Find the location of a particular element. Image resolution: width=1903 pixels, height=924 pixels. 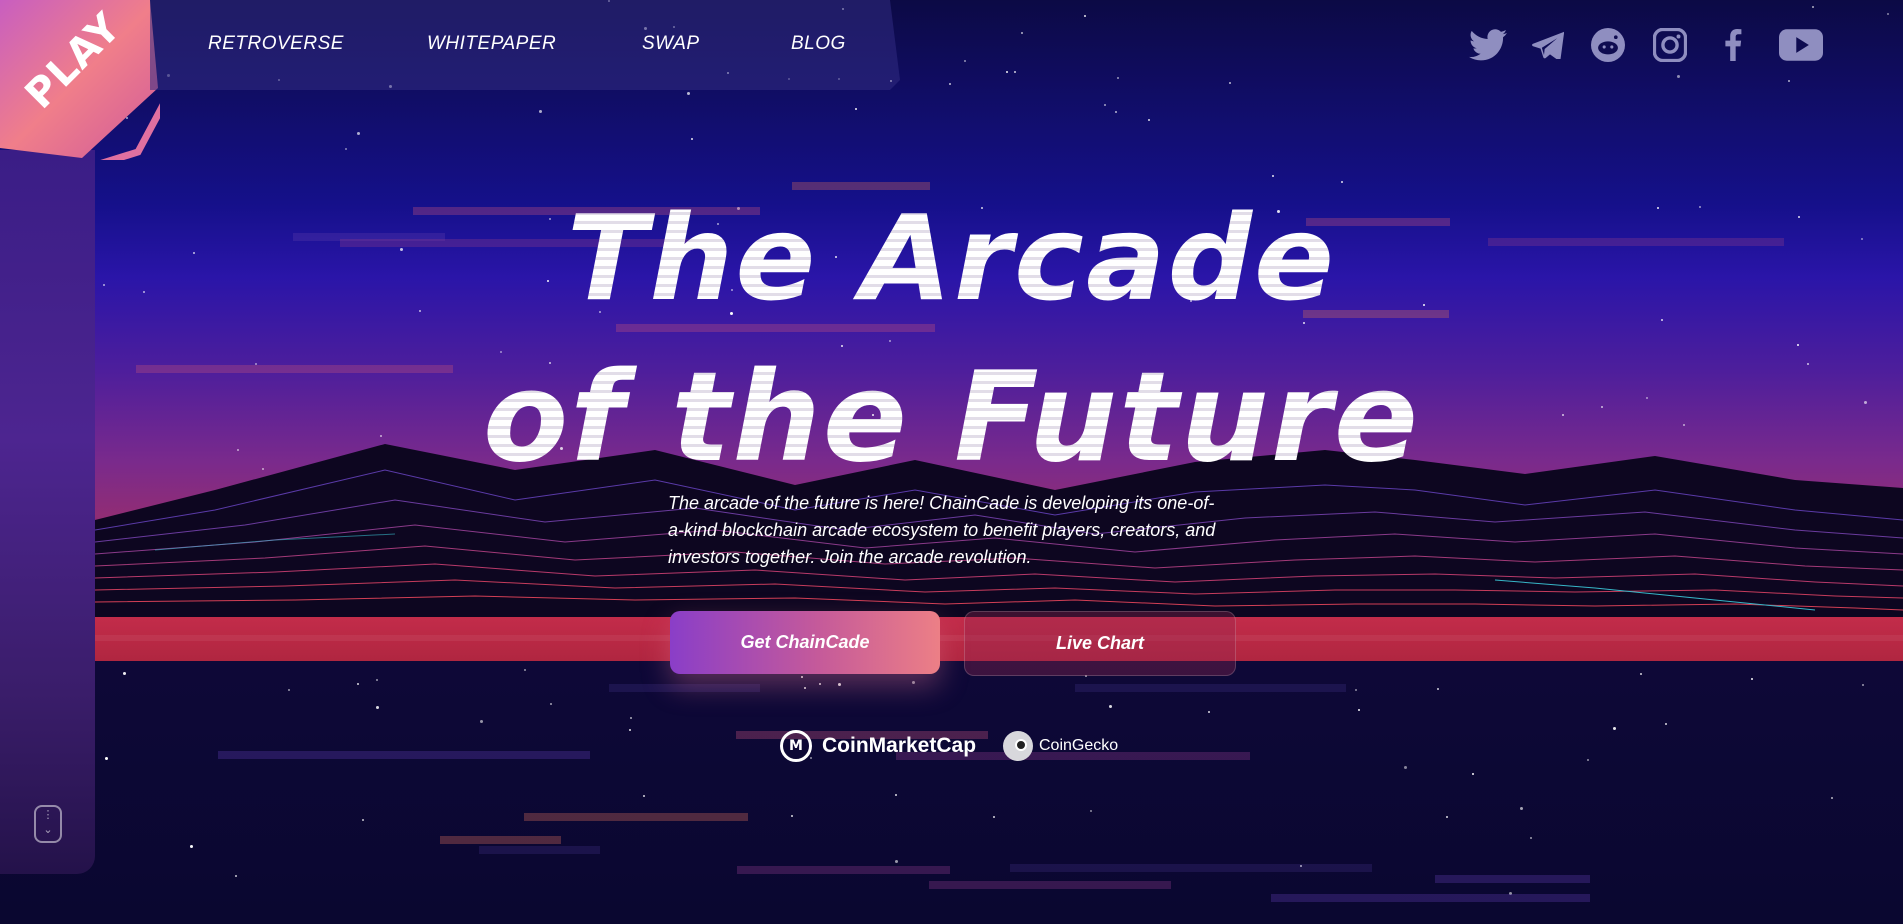

live-chart-button: Live Chart is located at coordinates (1100, 643).